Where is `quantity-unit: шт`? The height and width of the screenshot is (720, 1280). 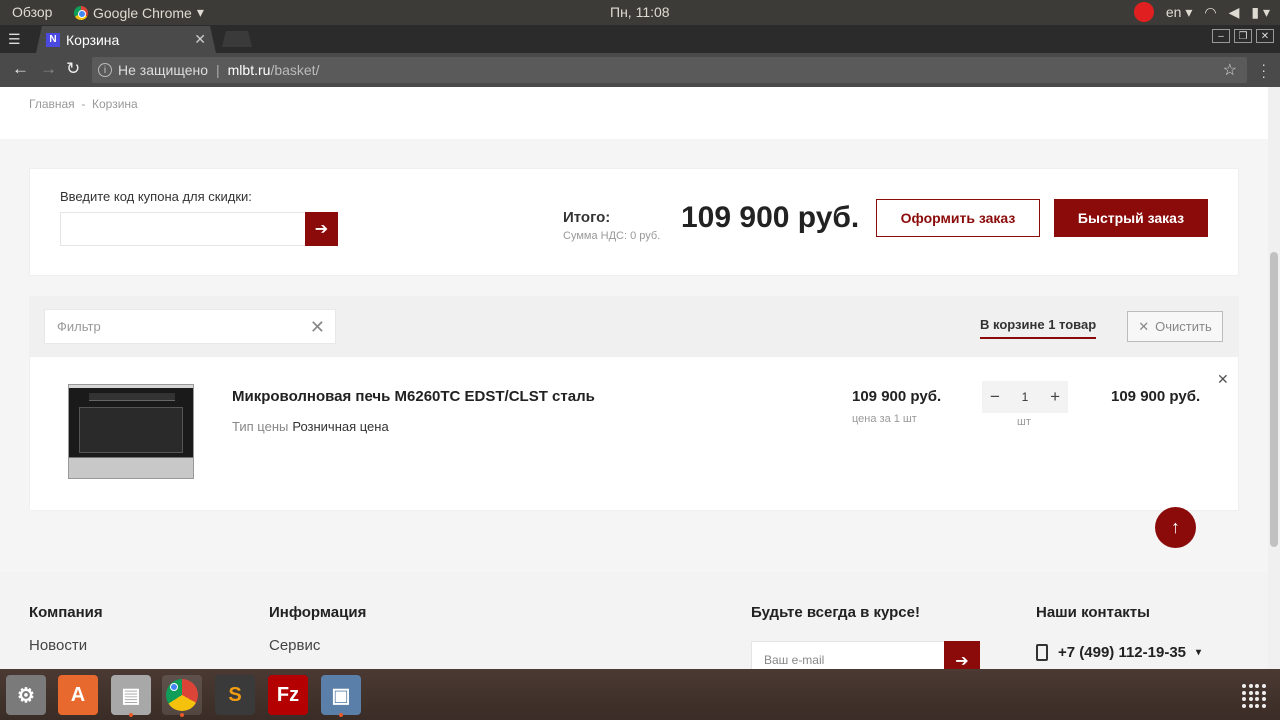 quantity-unit: шт is located at coordinates (1024, 422).